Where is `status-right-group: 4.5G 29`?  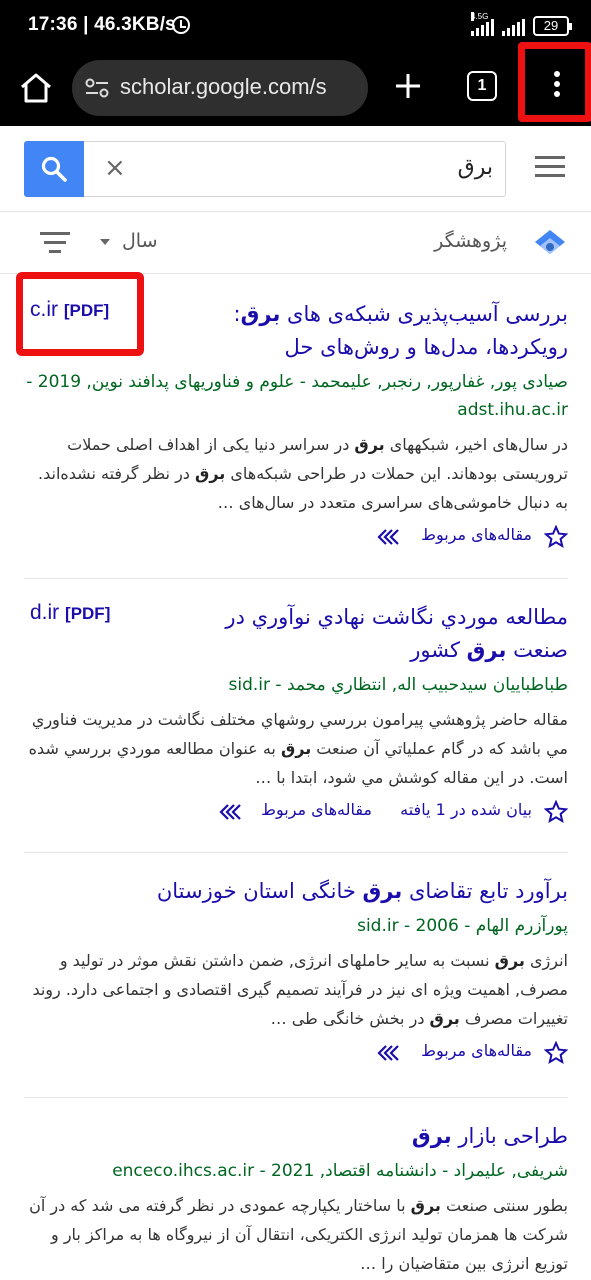 status-right-group: 4.5G 29 is located at coordinates (521, 24).